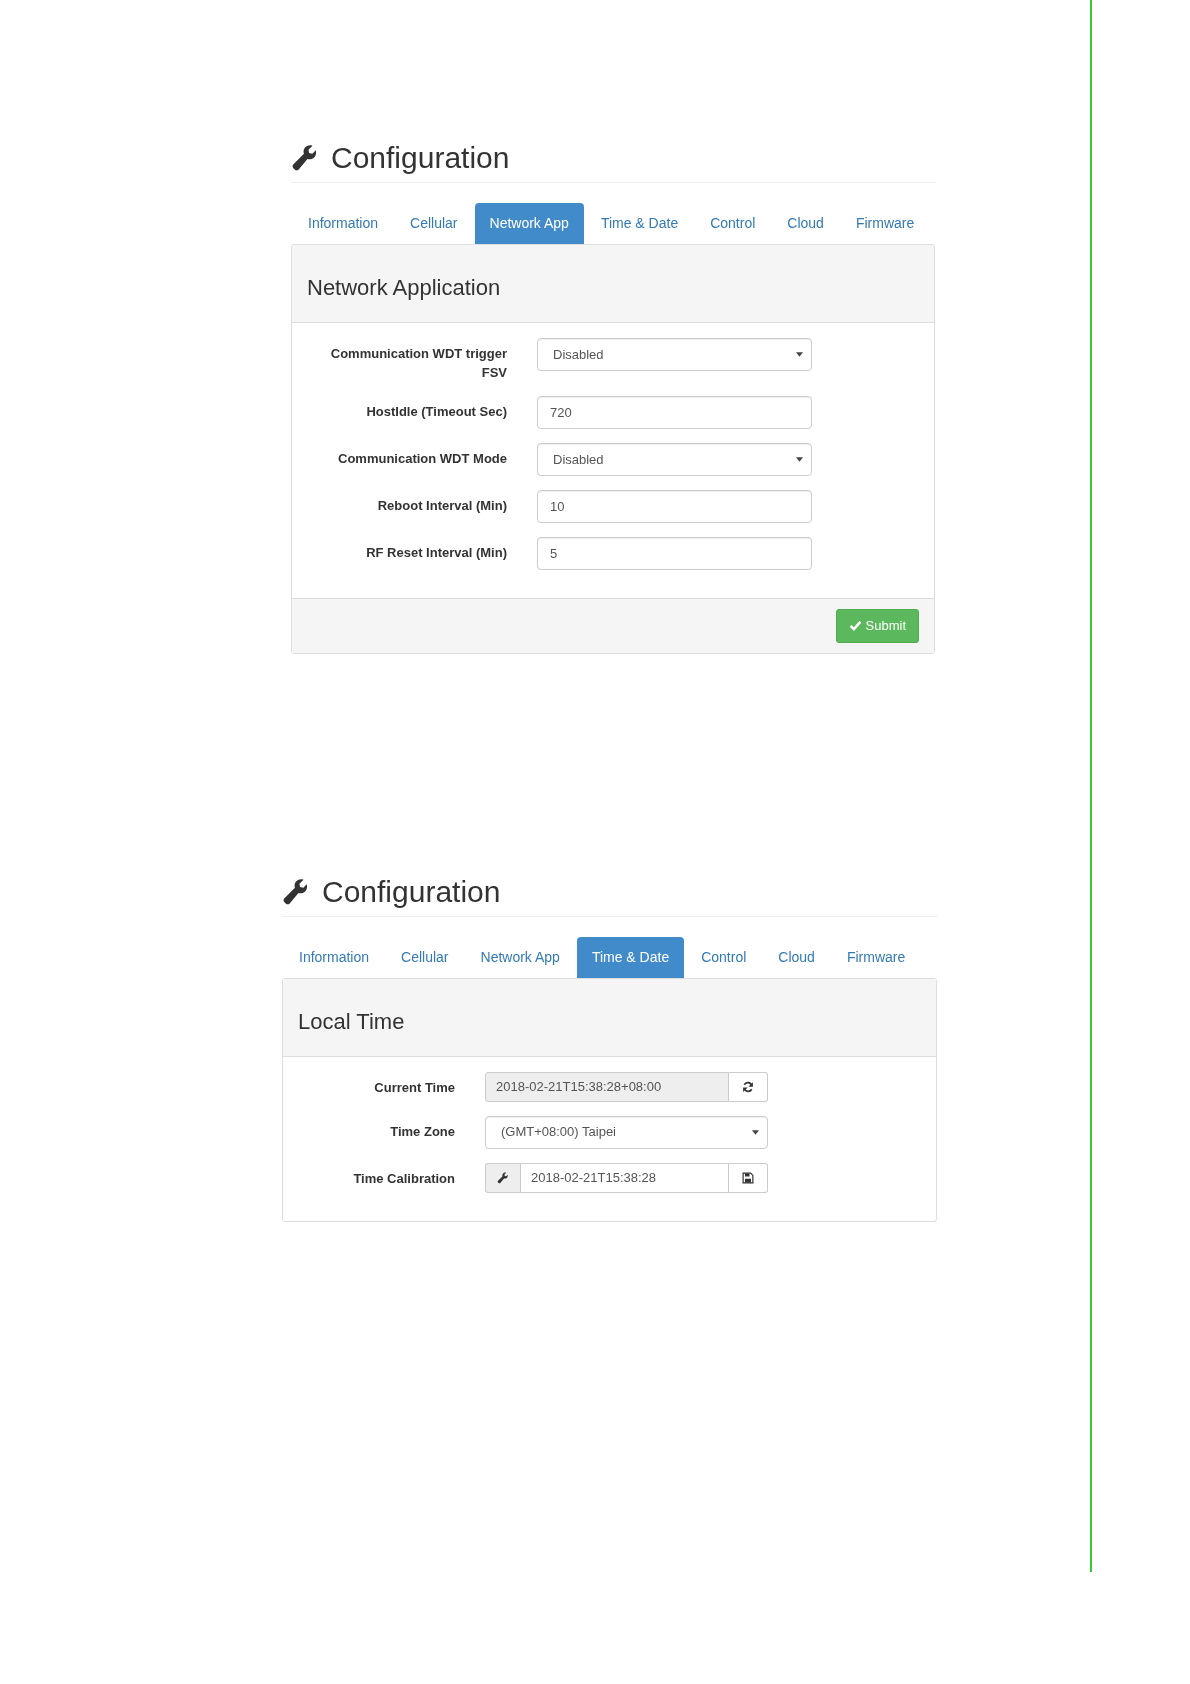  I want to click on save-button, so click(748, 1177).